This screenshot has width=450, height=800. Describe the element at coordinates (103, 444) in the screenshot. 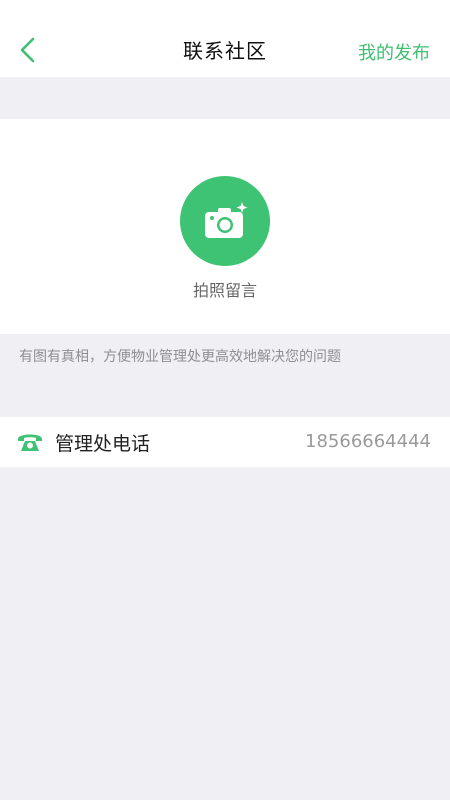

I see `management-phone-label: 管理处电话` at that location.